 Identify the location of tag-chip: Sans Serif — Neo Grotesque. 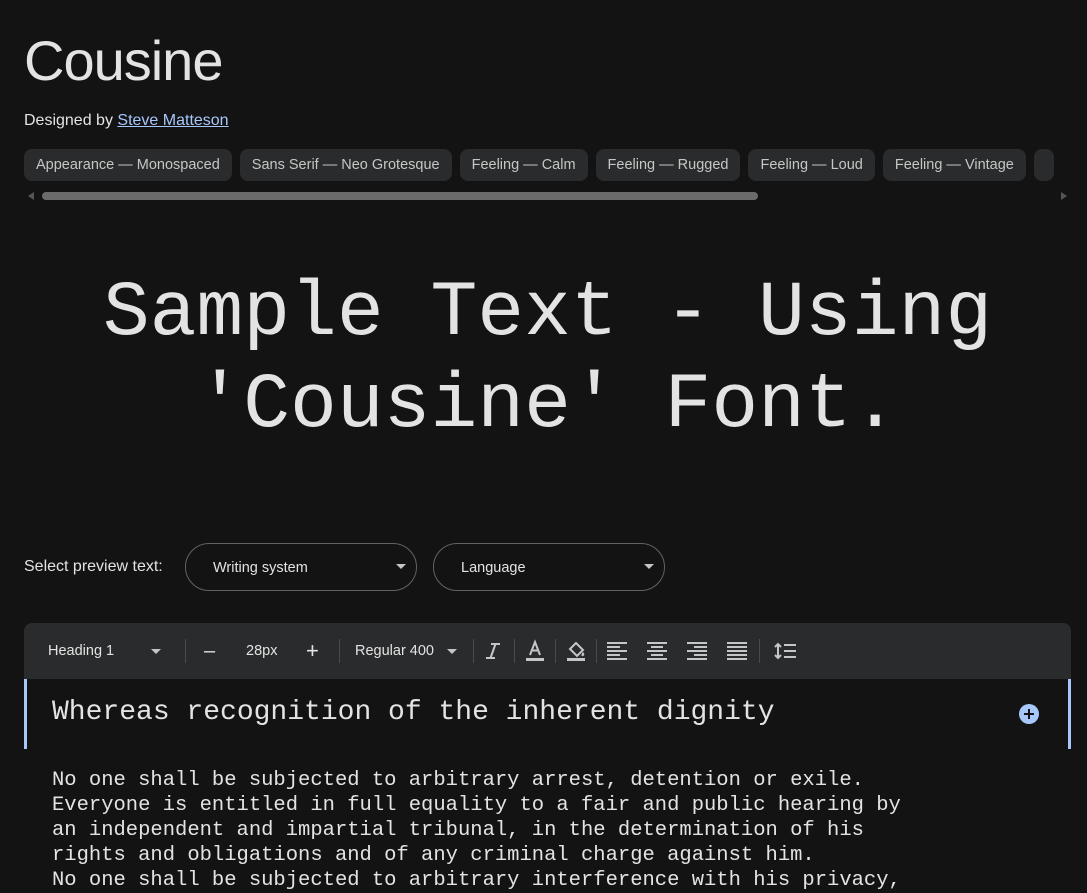
(345, 165).